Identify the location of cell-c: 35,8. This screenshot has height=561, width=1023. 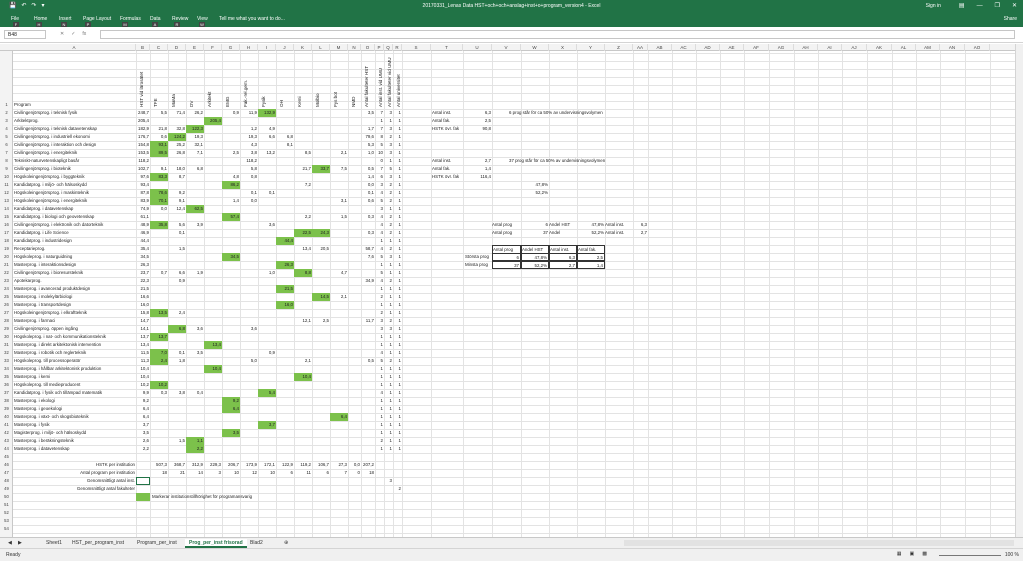
(159, 225).